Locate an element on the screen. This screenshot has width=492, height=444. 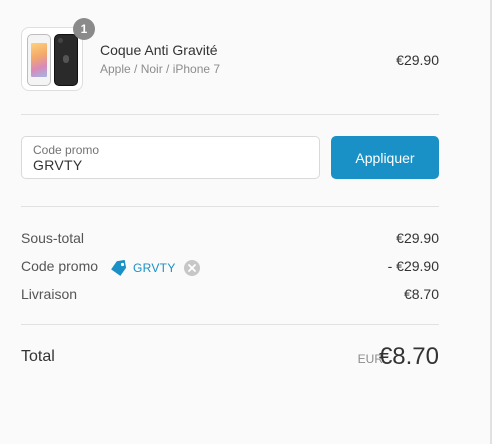
subtotal-value: €29.90 is located at coordinates (417, 238).